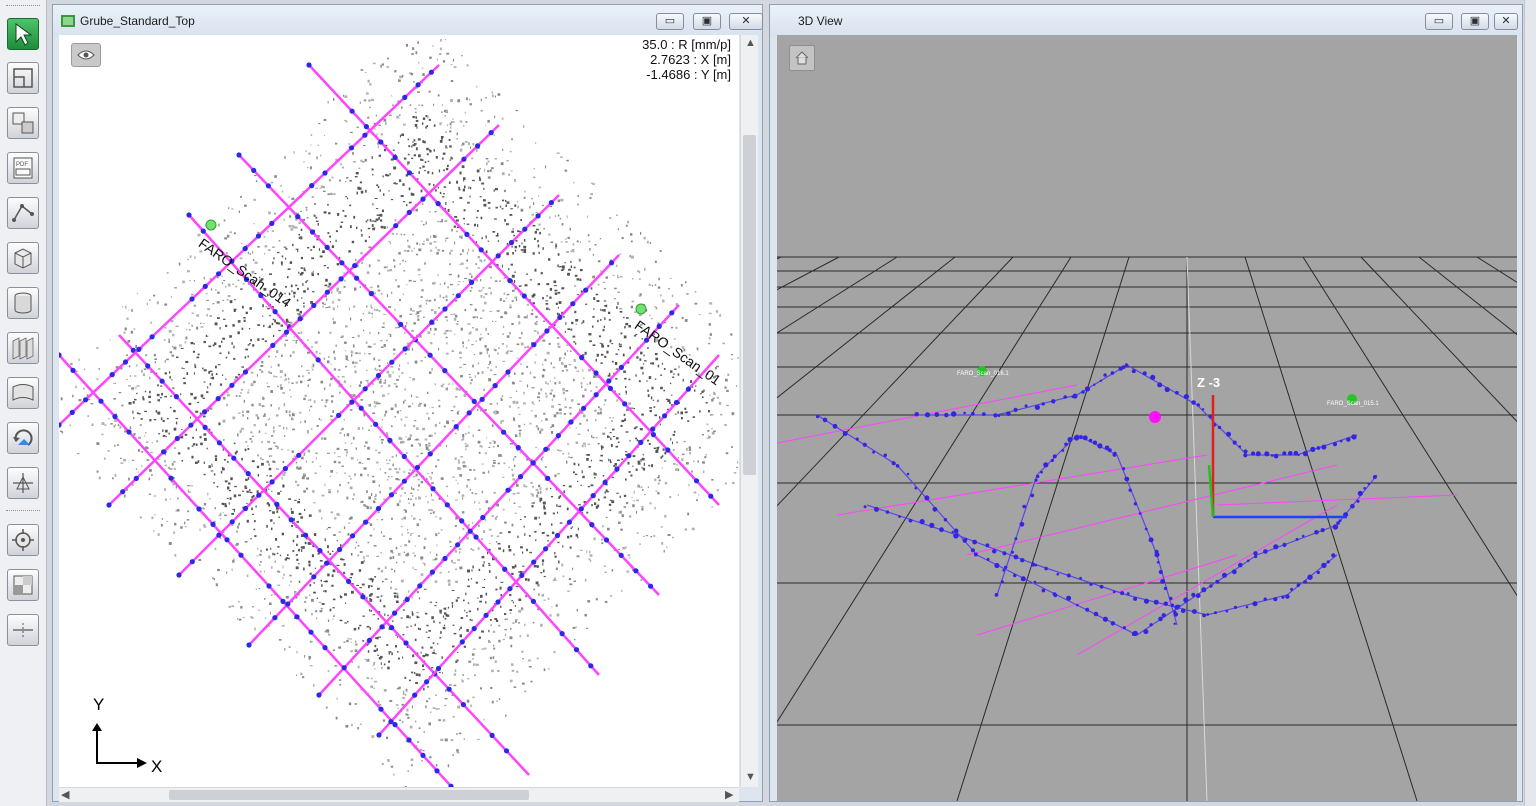  What do you see at coordinates (23, 168) in the screenshot?
I see `pdf-export-icon: PDF` at bounding box center [23, 168].